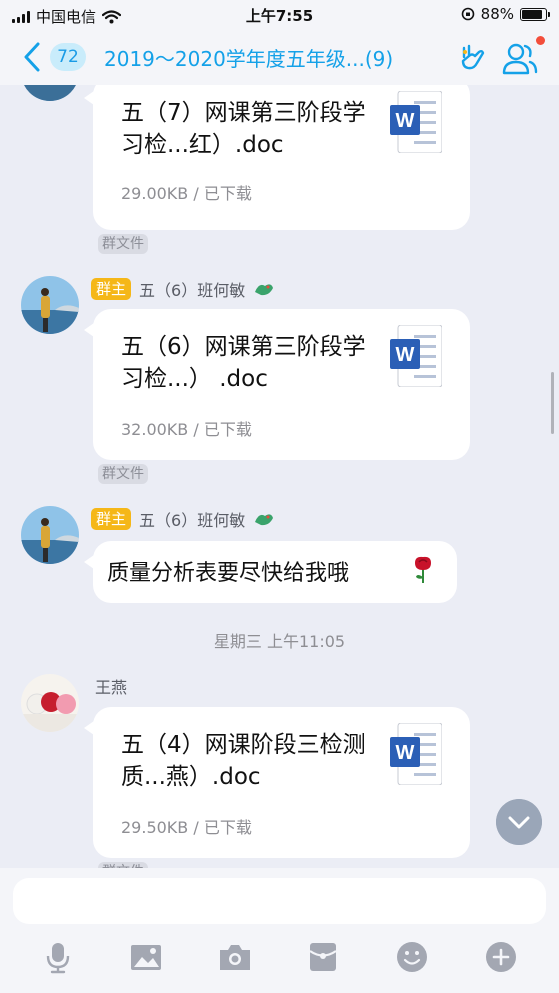 This screenshot has width=559, height=993. Describe the element at coordinates (186, 429) in the screenshot. I see `file-meta: 32.00KB / 已下载` at that location.